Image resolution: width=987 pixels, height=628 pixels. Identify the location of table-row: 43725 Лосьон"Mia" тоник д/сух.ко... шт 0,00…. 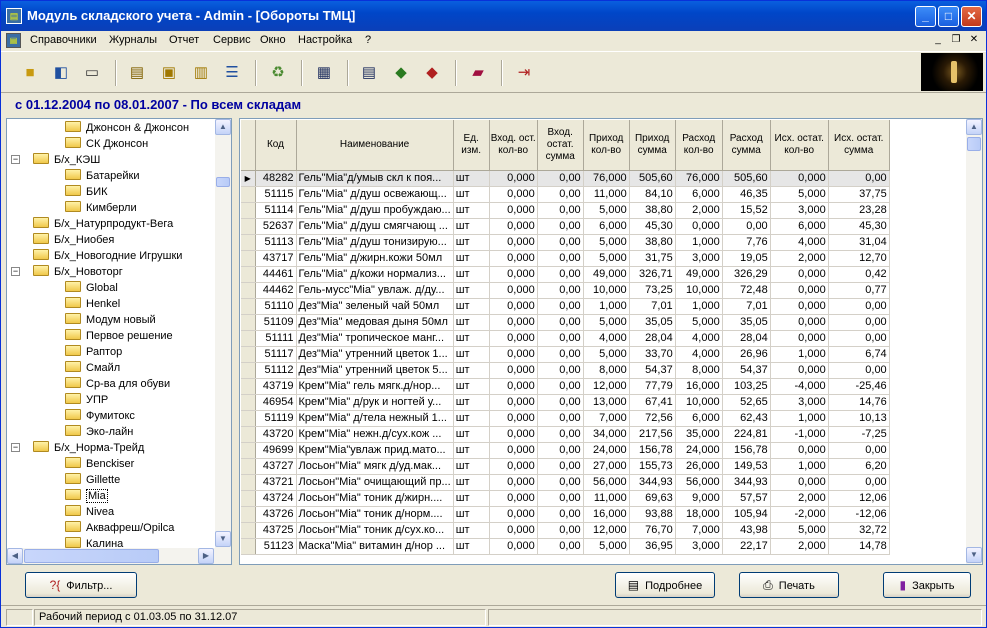
(565, 530).